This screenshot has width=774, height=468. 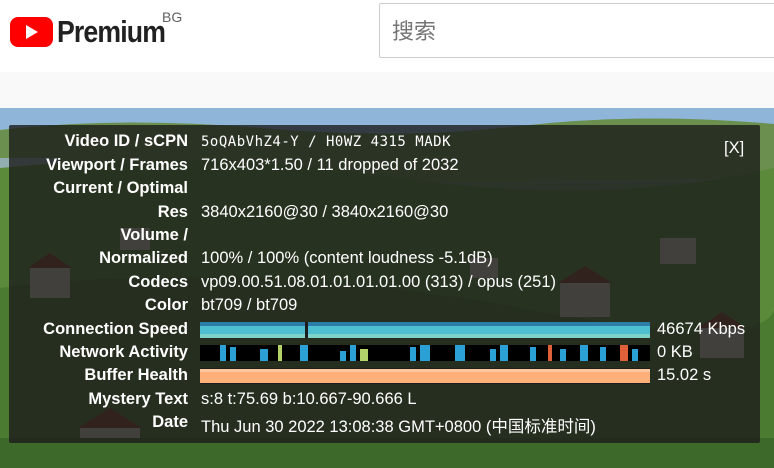 I want to click on stat-value: 100% / 100% (content loudness -5.1dB), so click(x=347, y=258).